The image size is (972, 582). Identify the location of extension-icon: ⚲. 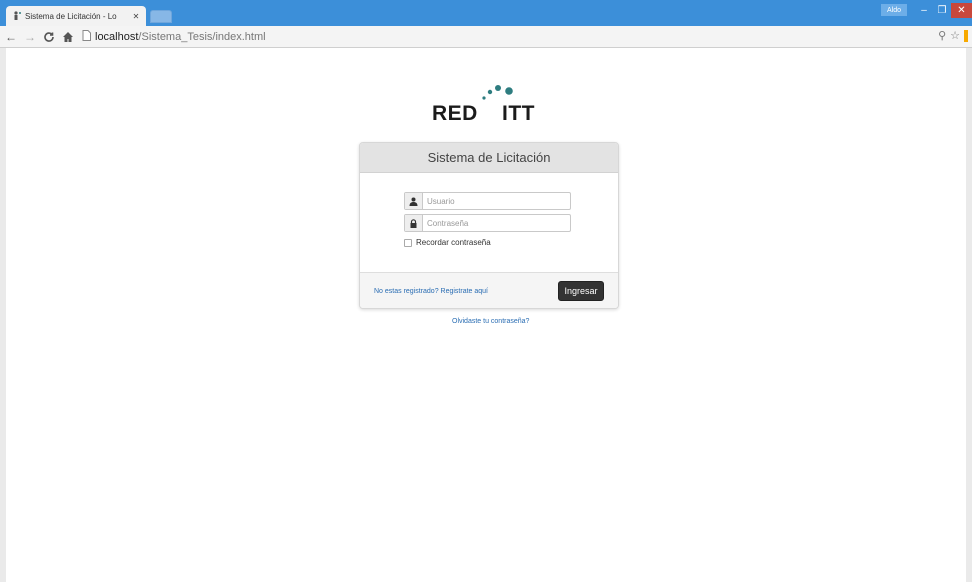
(942, 35).